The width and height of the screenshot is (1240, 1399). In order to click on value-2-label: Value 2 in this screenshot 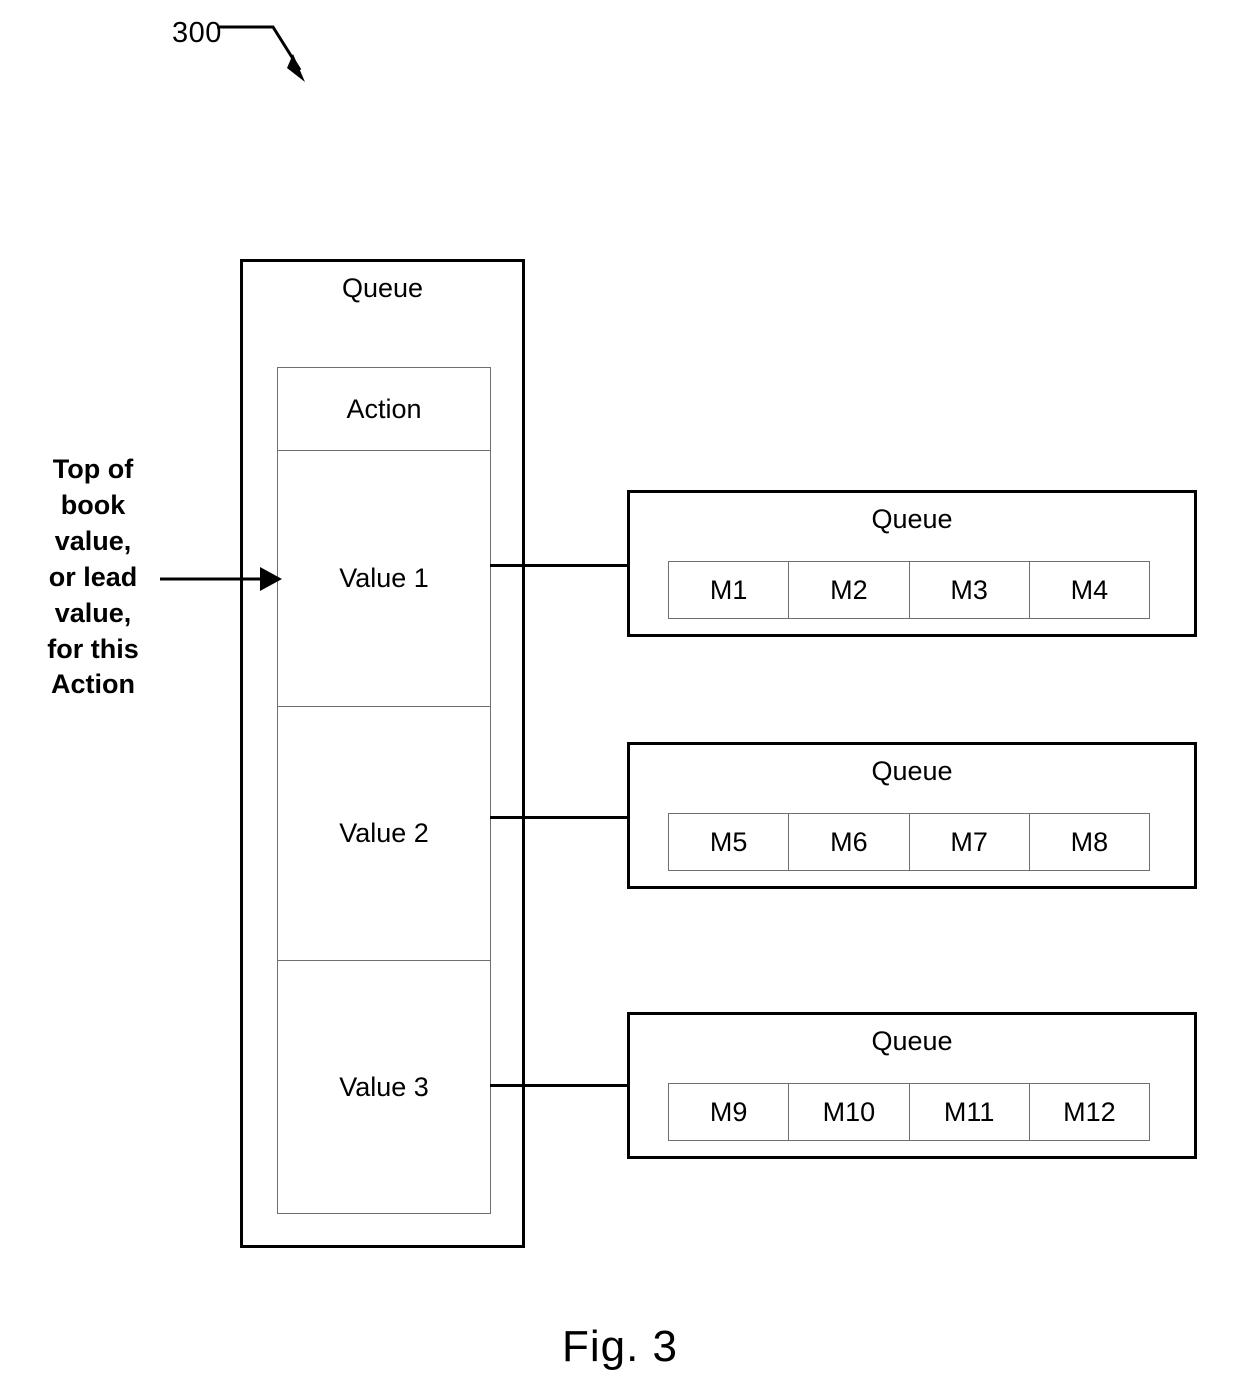, I will do `click(384, 833)`.